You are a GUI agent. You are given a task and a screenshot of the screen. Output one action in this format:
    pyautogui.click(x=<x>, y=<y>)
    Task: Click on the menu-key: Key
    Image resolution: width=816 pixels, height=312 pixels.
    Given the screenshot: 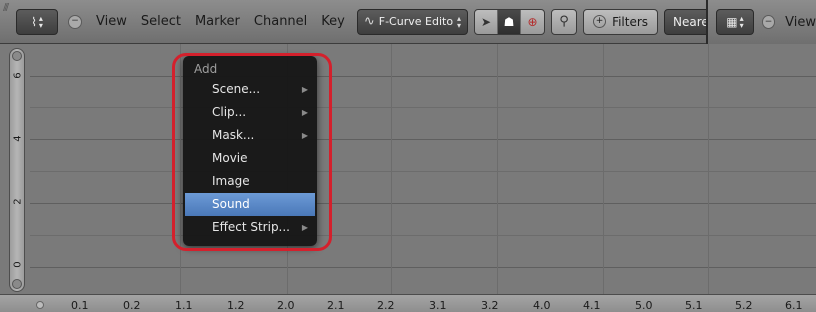 What is the action you would take?
    pyautogui.click(x=333, y=21)
    